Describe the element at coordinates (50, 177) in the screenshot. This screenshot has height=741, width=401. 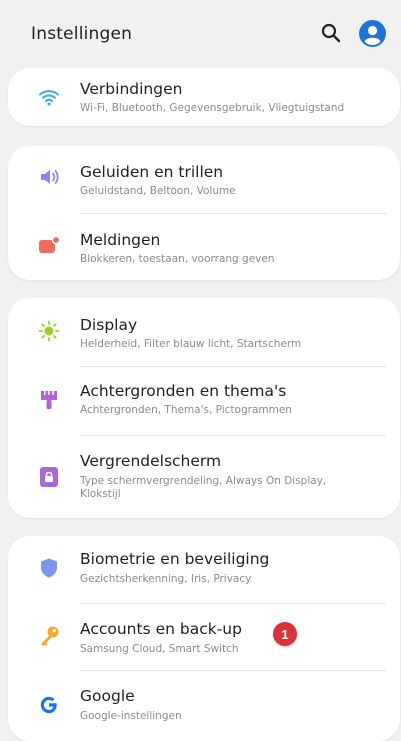
I see `speaker-icon` at that location.